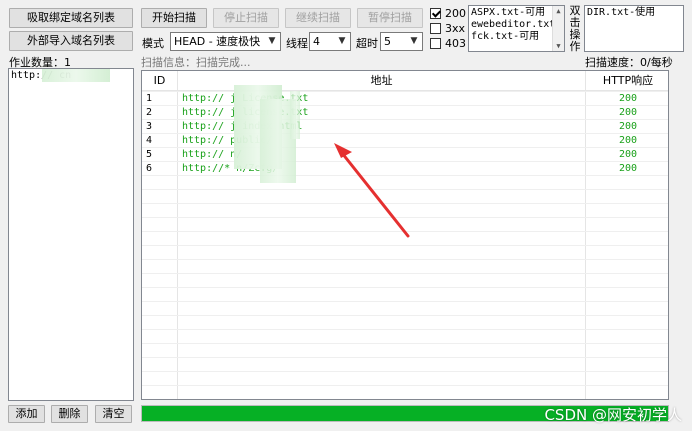 The height and width of the screenshot is (431, 692). I want to click on watermark: CSDN @网安初学人, so click(613, 415).